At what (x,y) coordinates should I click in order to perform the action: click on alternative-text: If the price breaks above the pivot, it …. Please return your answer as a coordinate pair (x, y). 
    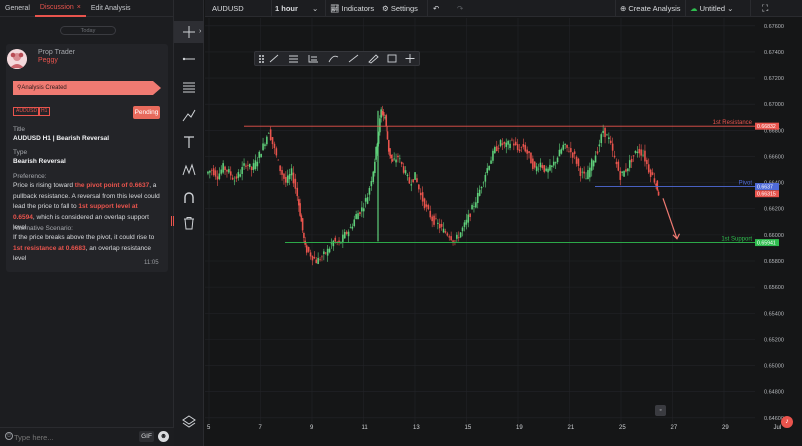
    Looking at the image, I should click on (87, 249).